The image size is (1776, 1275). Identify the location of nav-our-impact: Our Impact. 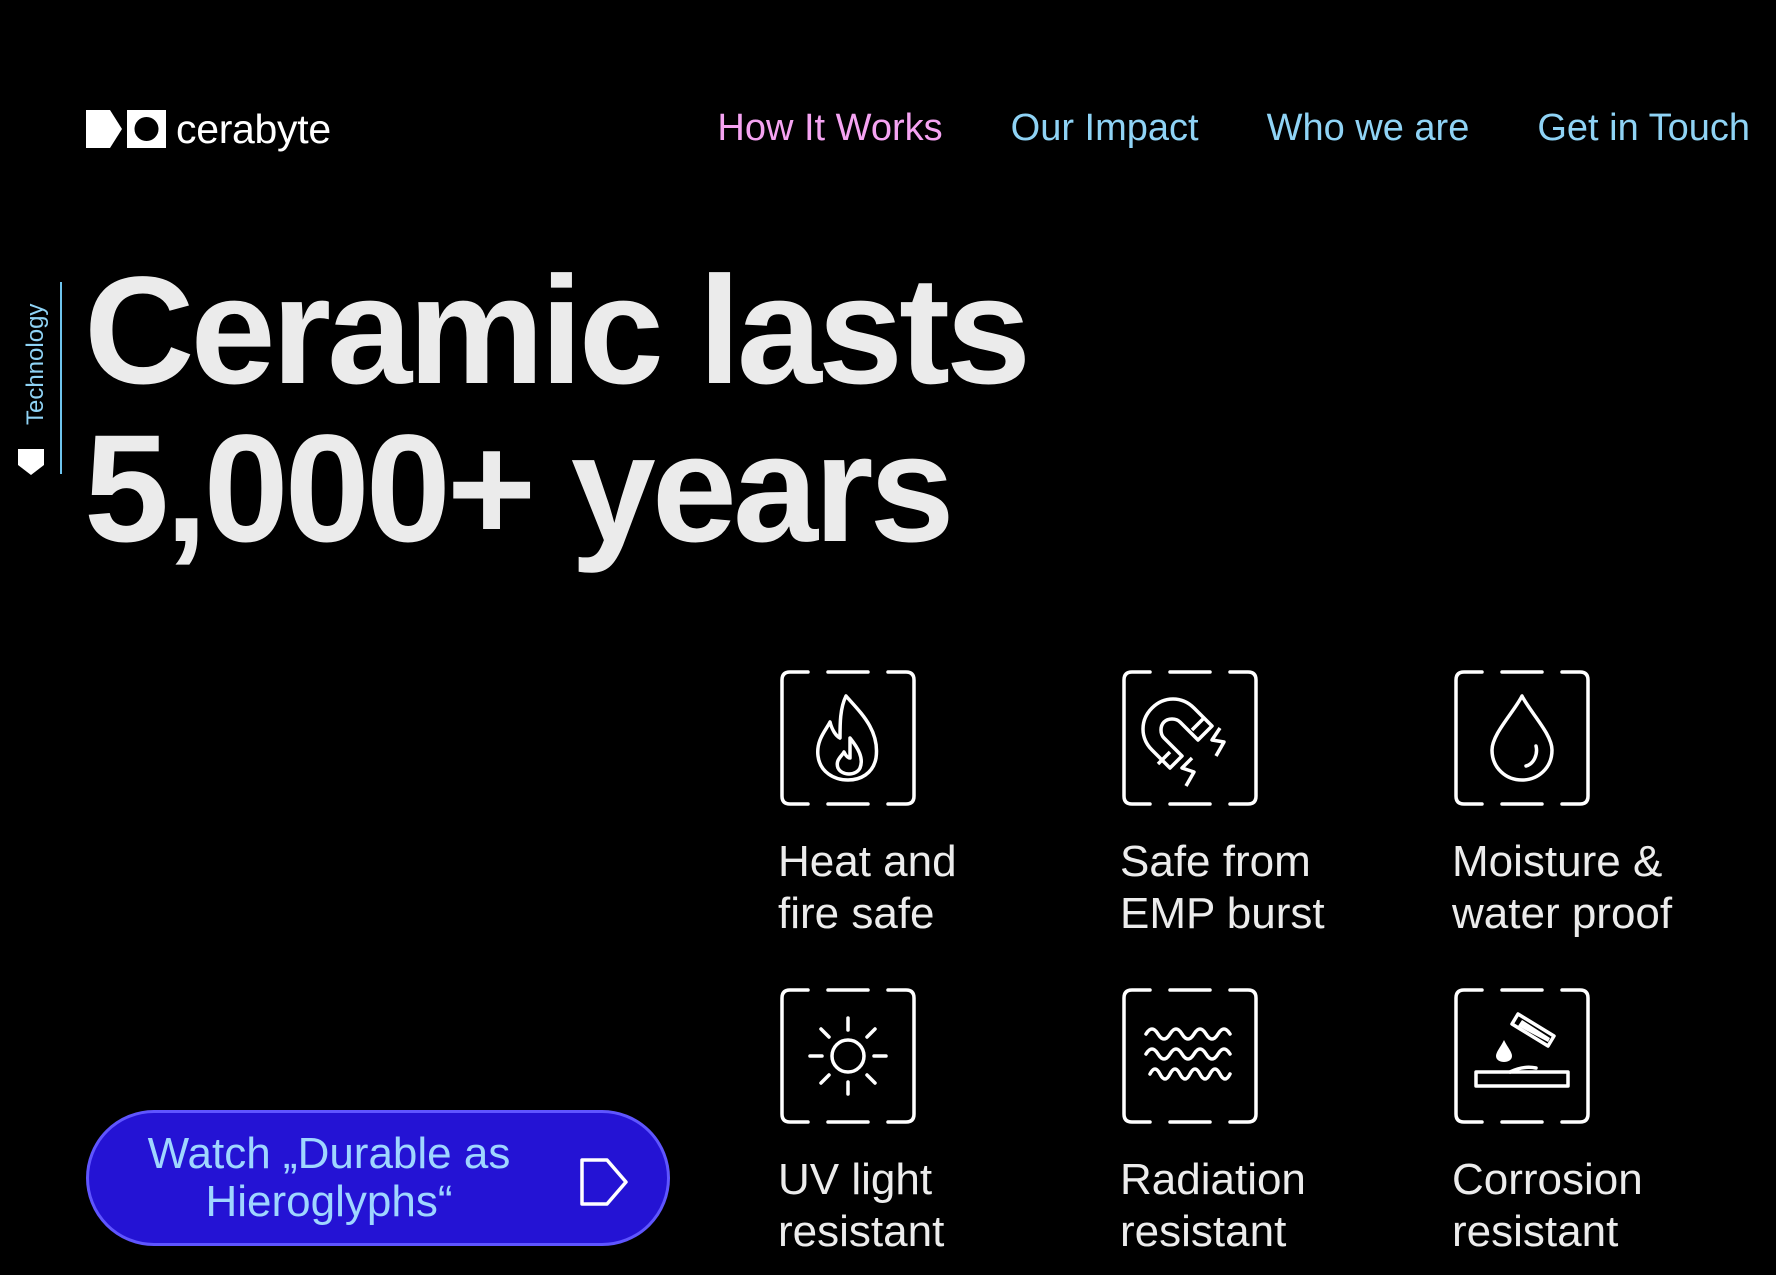
(1105, 128).